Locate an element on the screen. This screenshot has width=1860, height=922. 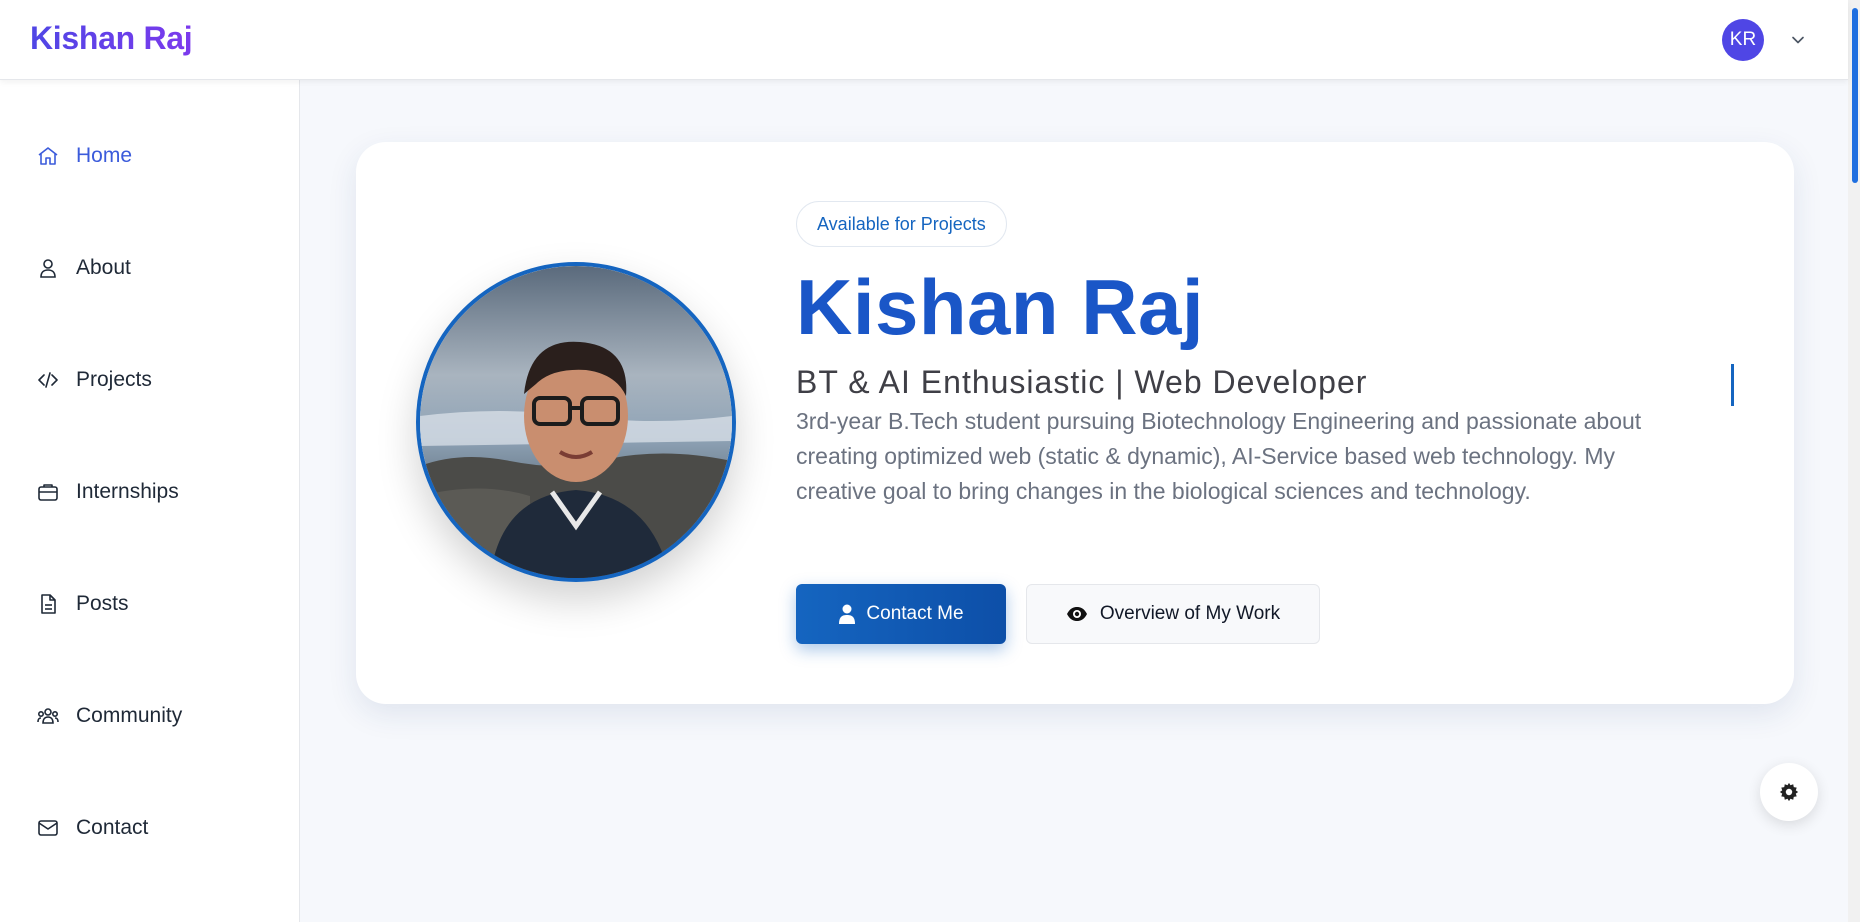
briefcase-icon is located at coordinates (48, 492).